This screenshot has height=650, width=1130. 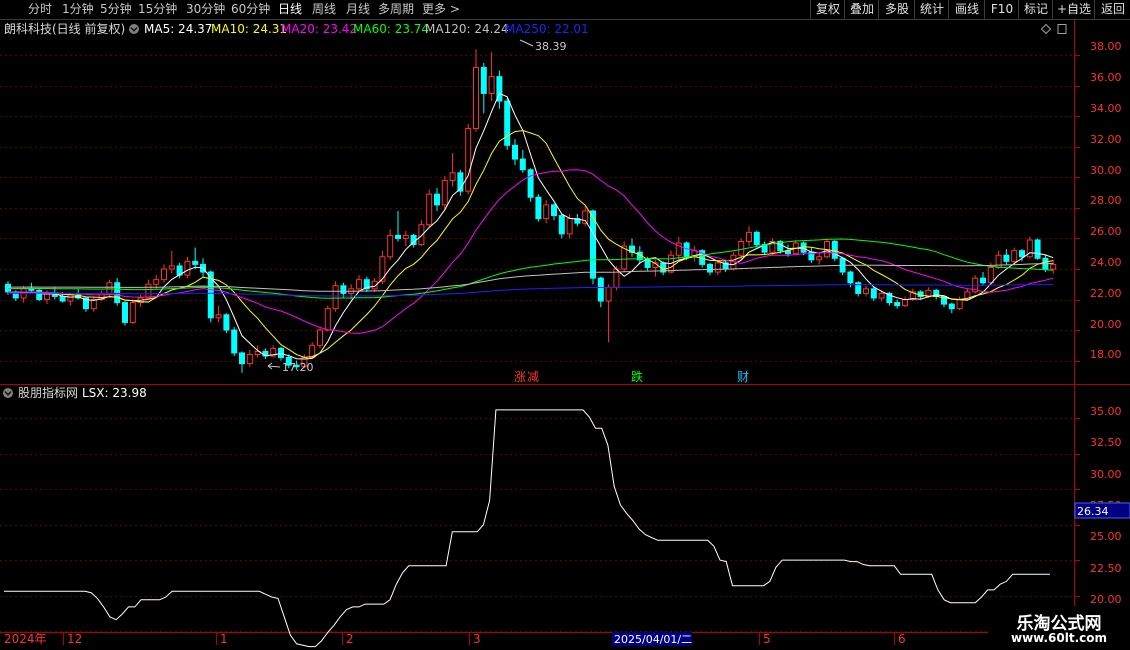 I want to click on ma20-label: MA20: 23.42, so click(x=319, y=29).